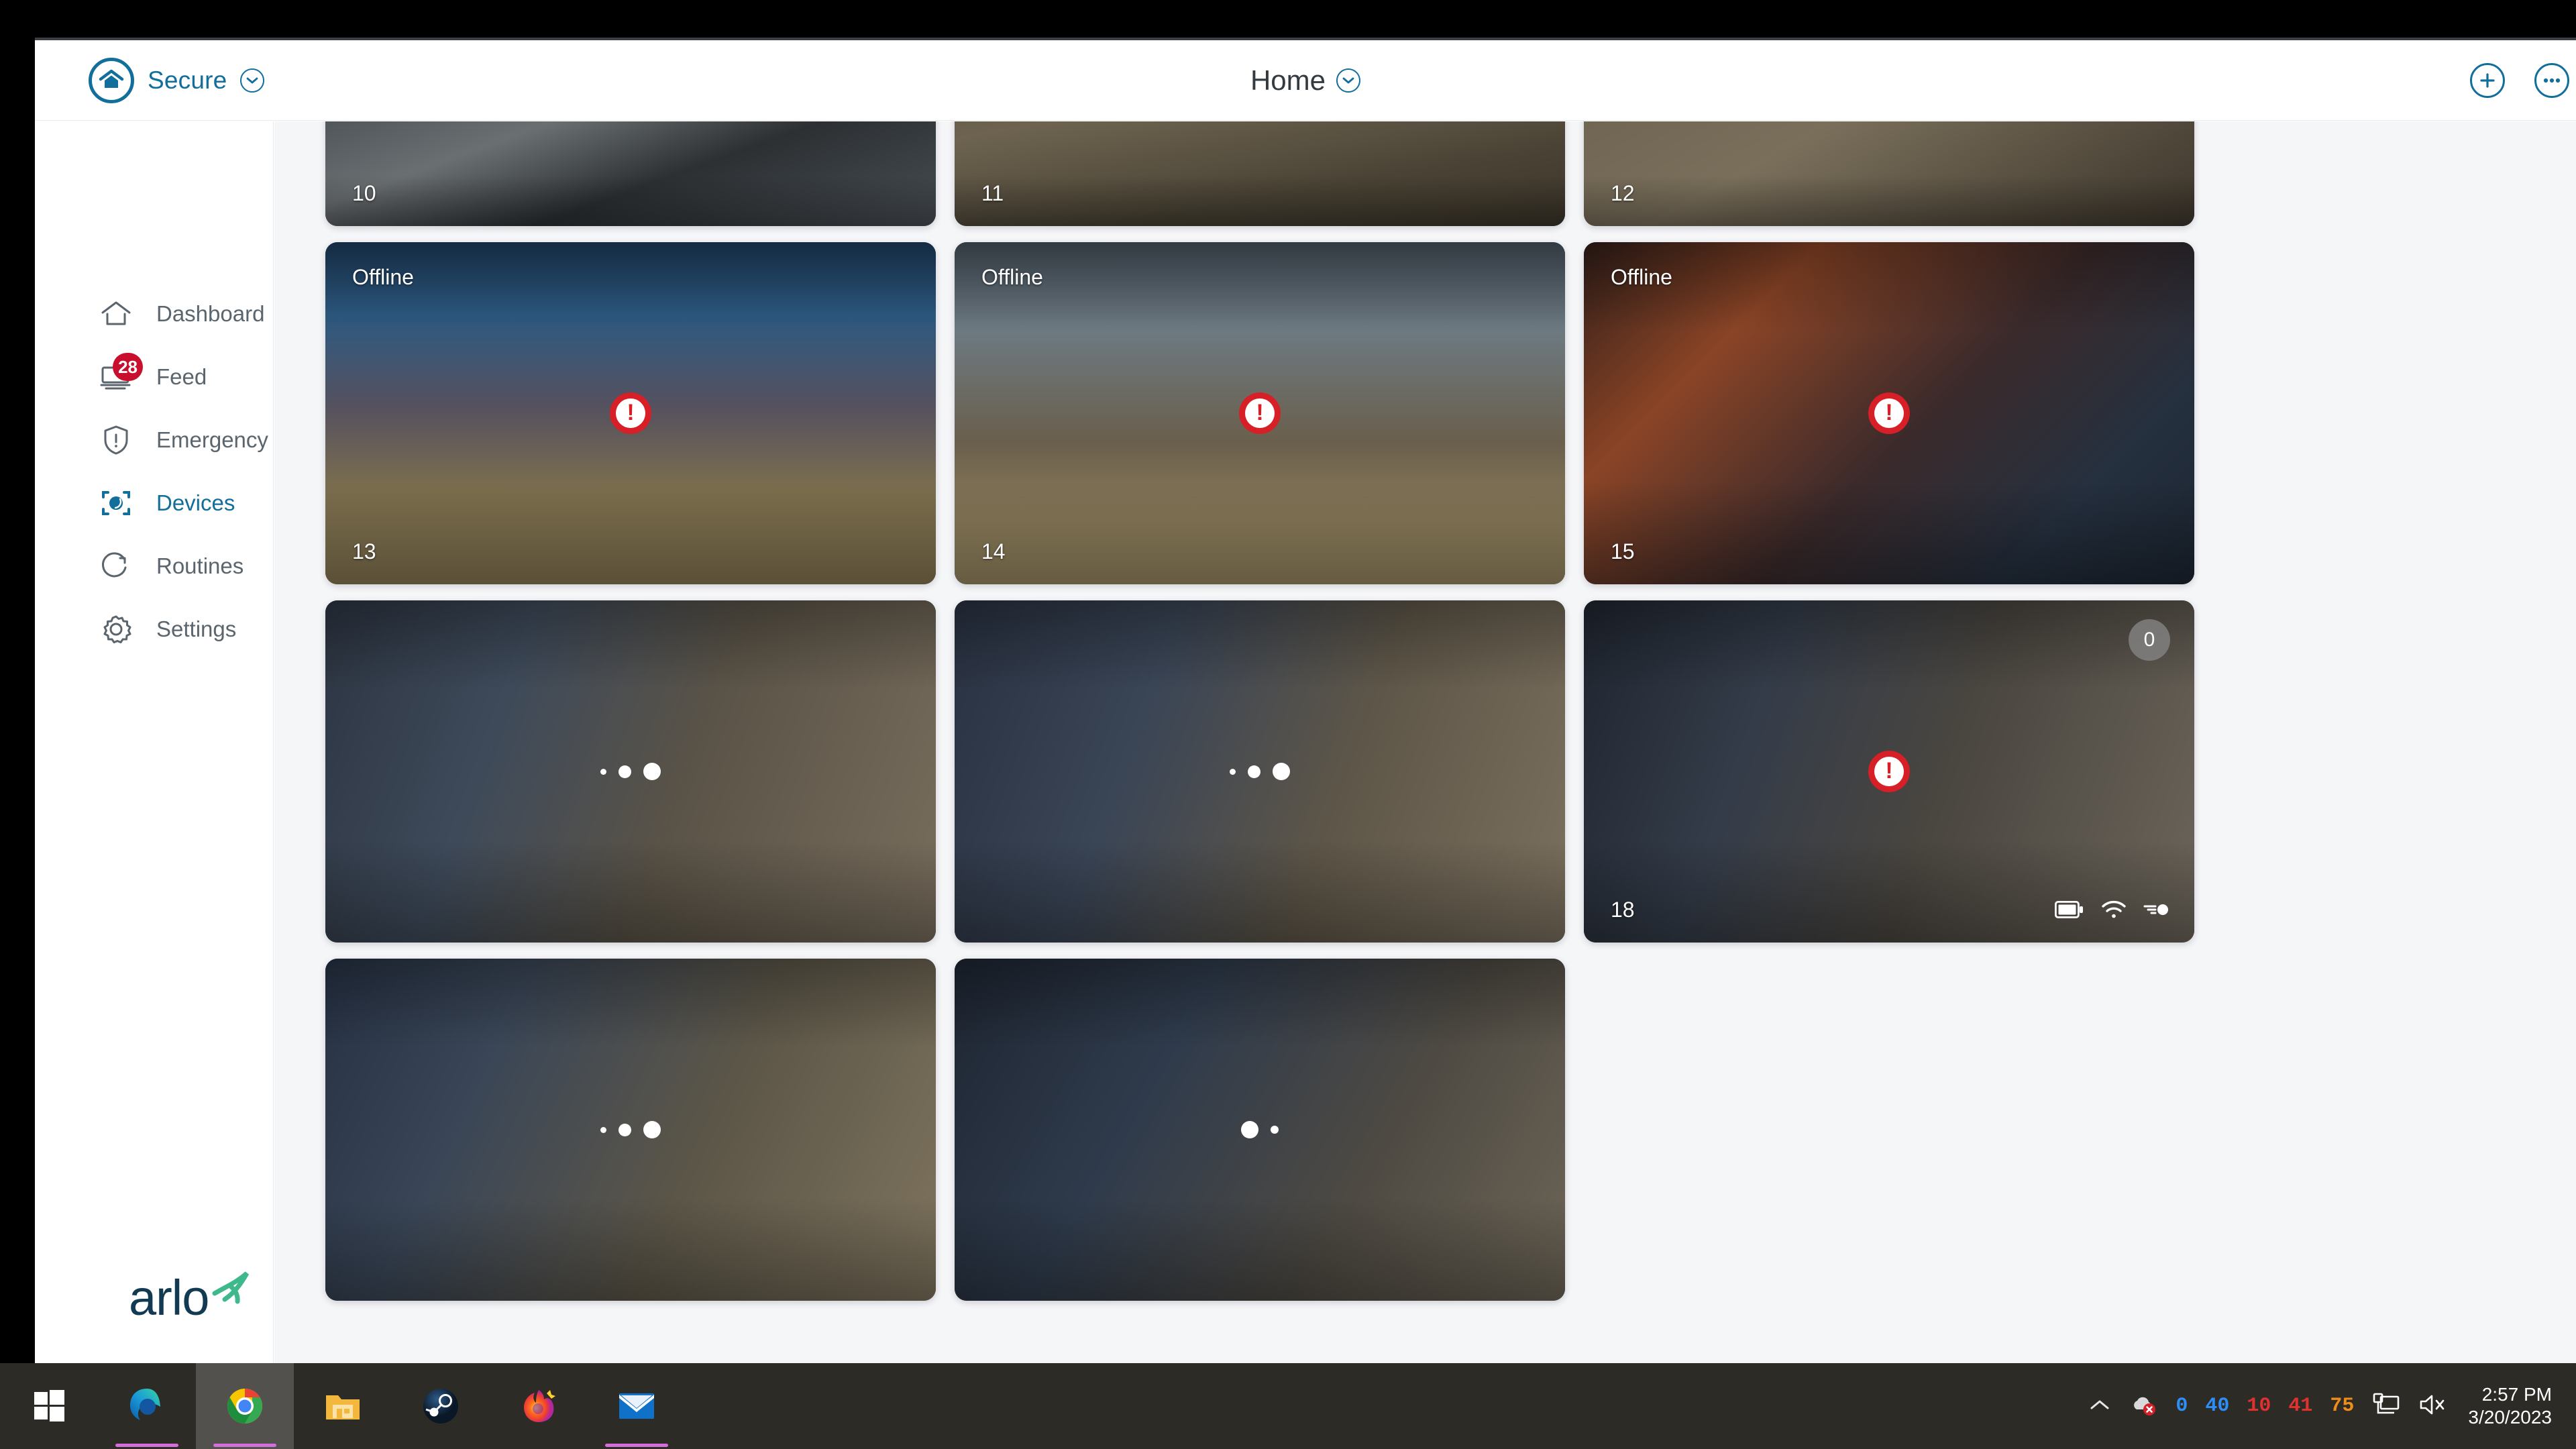  Describe the element at coordinates (116, 629) in the screenshot. I see `gear-icon` at that location.